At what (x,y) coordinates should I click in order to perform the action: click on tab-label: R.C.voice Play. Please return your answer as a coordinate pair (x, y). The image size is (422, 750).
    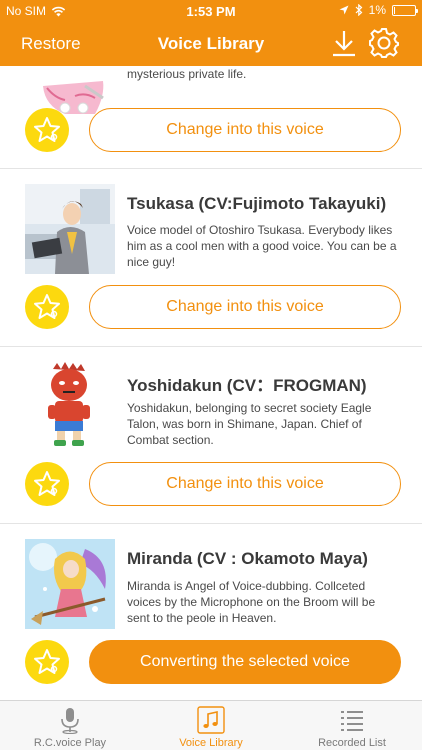
    Looking at the image, I should click on (70, 743).